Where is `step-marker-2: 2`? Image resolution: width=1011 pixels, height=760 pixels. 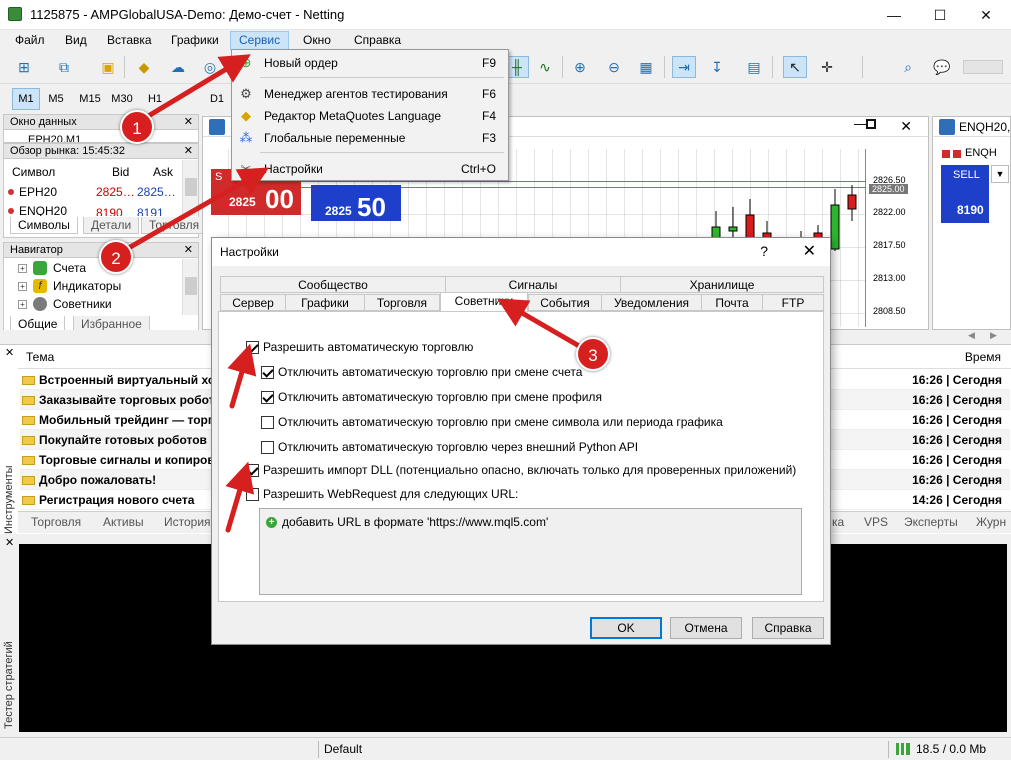 step-marker-2: 2 is located at coordinates (116, 257).